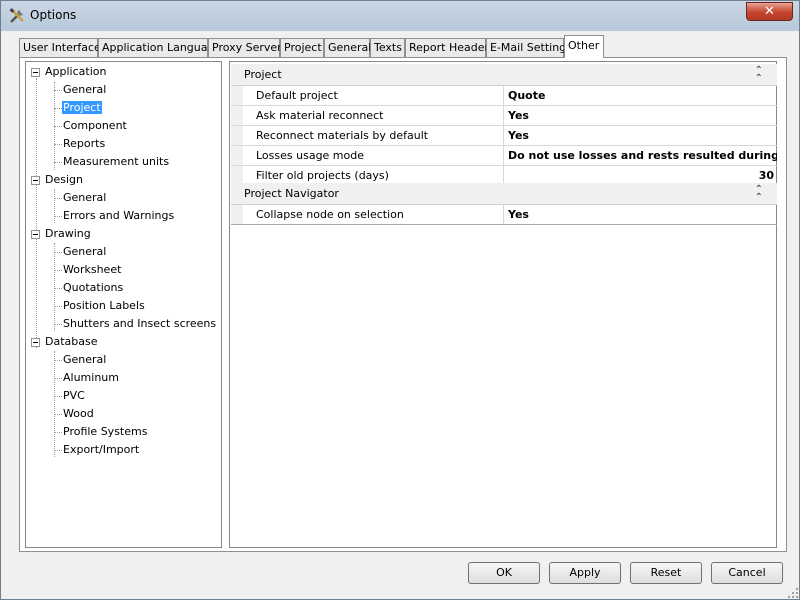  Describe the element at coordinates (320, 115) in the screenshot. I see `property-name: Ask material reconnect` at that location.